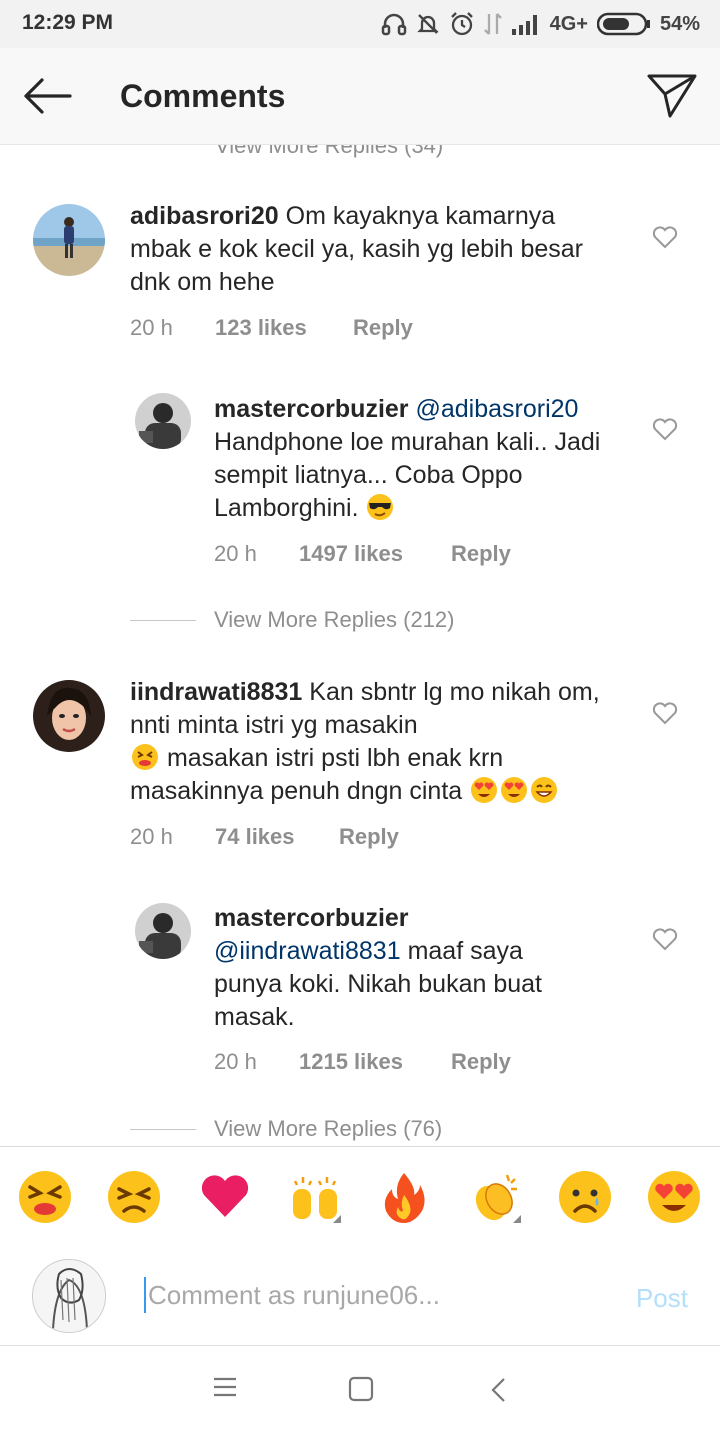 The height and width of the screenshot is (1440, 720). I want to click on system-nav-bar, so click(360, 1393).